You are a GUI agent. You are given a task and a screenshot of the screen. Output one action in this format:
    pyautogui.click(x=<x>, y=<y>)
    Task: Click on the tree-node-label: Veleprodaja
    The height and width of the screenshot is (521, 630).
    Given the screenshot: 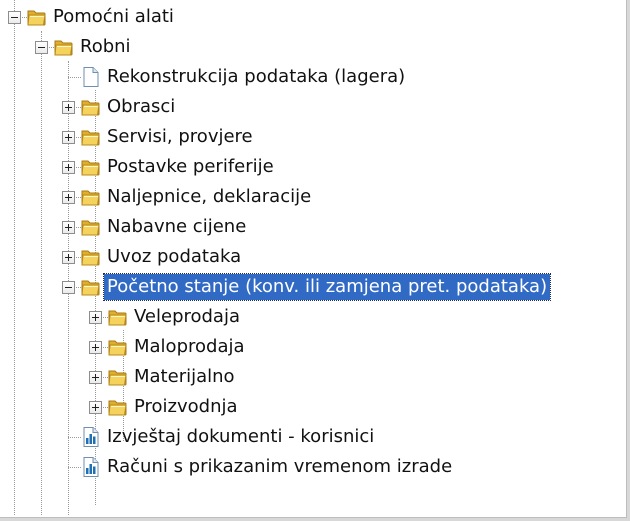 What is the action you would take?
    pyautogui.click(x=187, y=317)
    